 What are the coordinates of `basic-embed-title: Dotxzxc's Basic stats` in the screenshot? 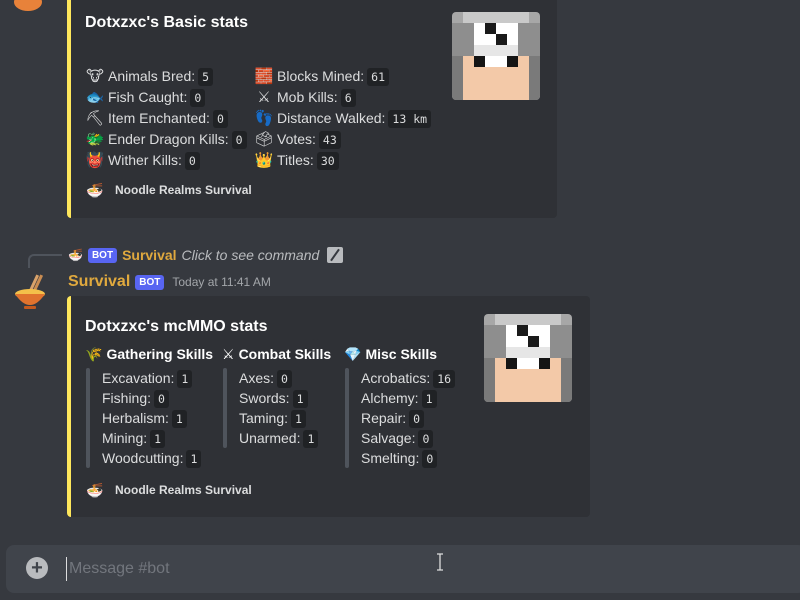 It's located at (166, 22).